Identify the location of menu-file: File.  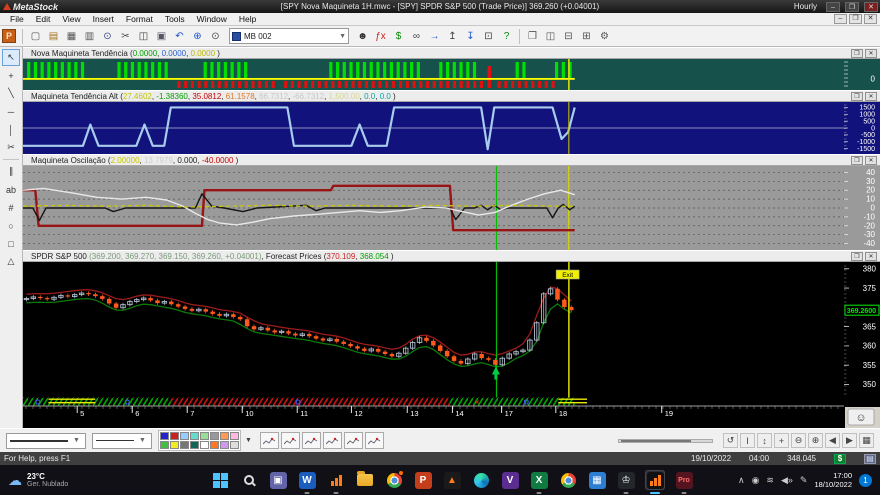
(17, 19).